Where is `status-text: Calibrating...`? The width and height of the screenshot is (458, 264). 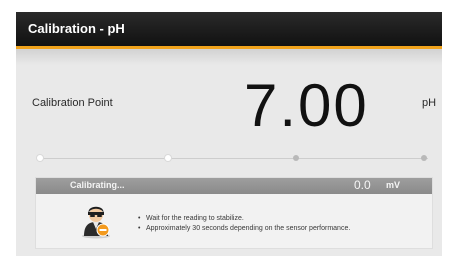 status-text: Calibrating... is located at coordinates (97, 185).